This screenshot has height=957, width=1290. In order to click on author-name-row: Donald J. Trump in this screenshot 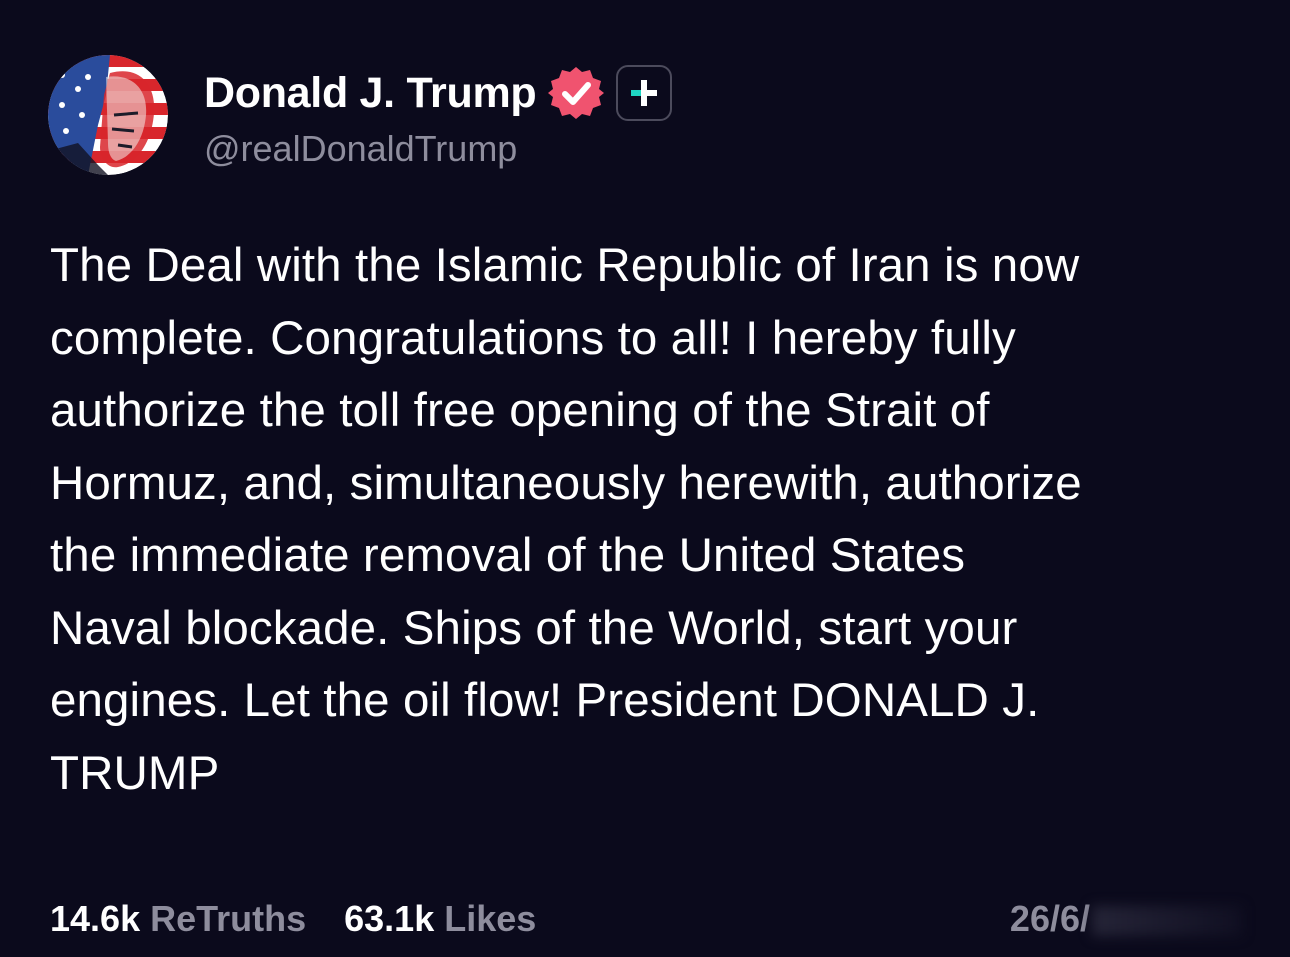, I will do `click(438, 93)`.